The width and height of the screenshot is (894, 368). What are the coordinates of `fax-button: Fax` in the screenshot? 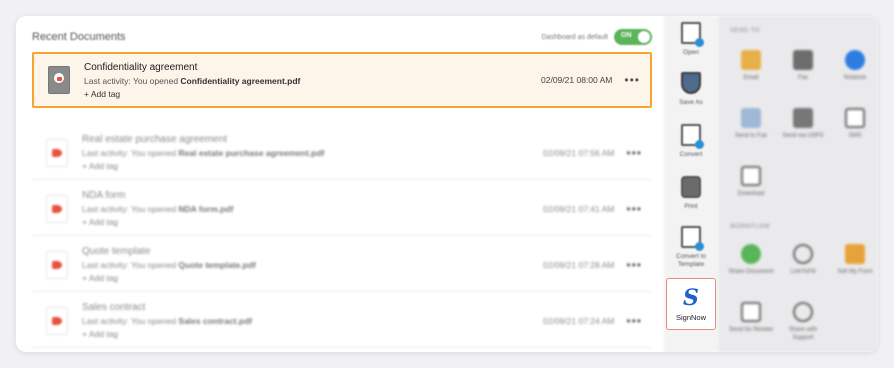 It's located at (803, 66).